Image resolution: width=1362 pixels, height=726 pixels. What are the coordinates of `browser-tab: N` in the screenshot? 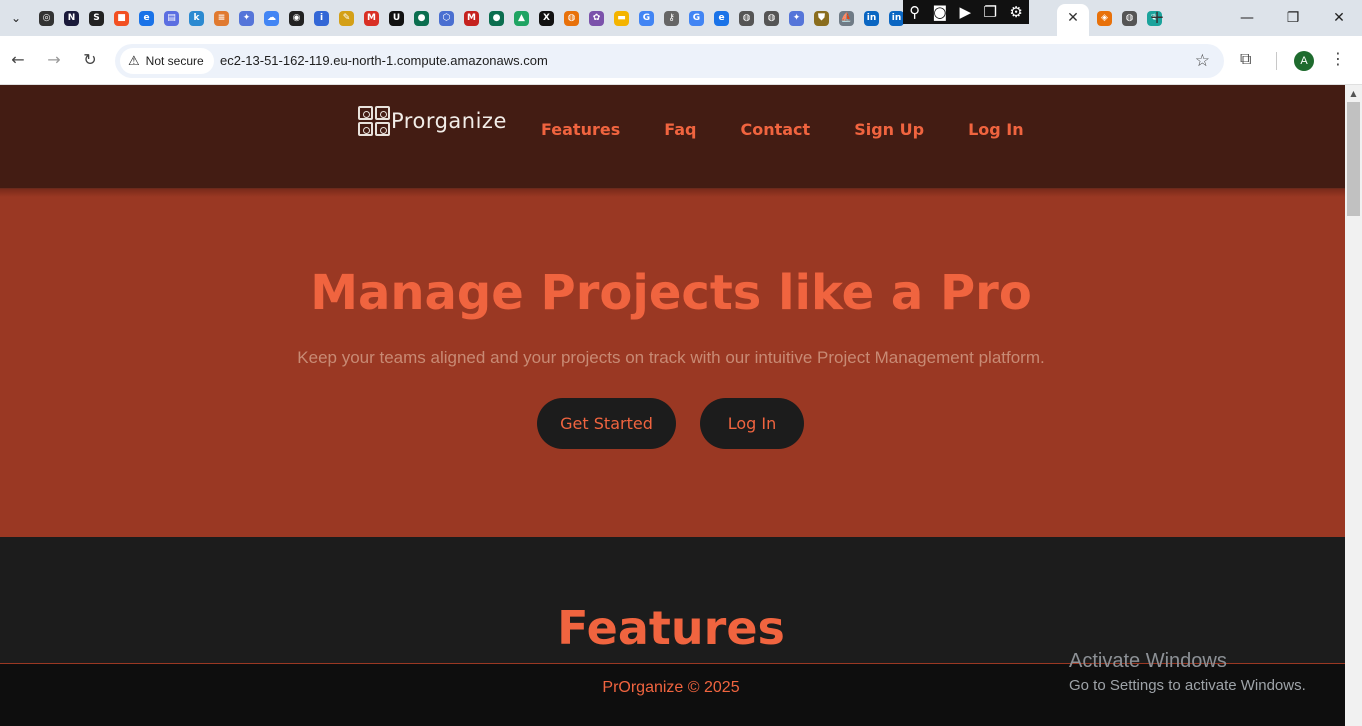 It's located at (71, 18).